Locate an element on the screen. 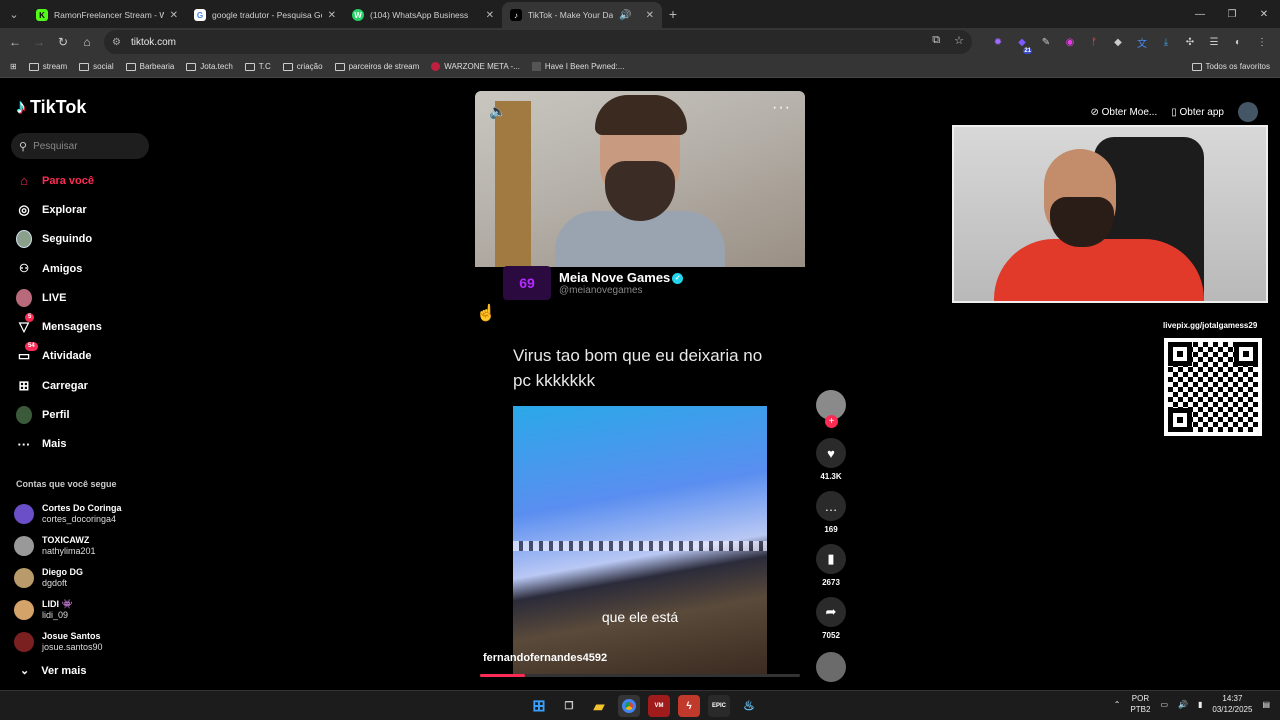 The width and height of the screenshot is (1280, 720). sidebar-item-atividade: ▭ 54 Atividade is located at coordinates (59, 356).